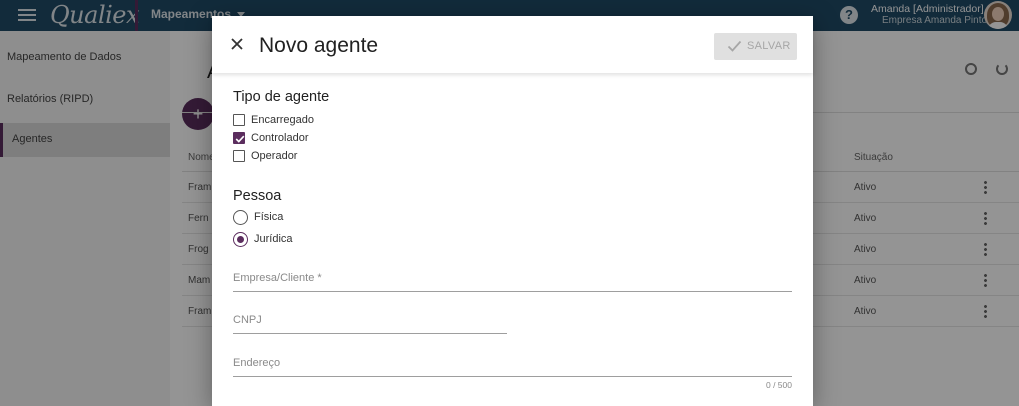  What do you see at coordinates (280, 138) in the screenshot?
I see `checkbox-label: Controlador` at bounding box center [280, 138].